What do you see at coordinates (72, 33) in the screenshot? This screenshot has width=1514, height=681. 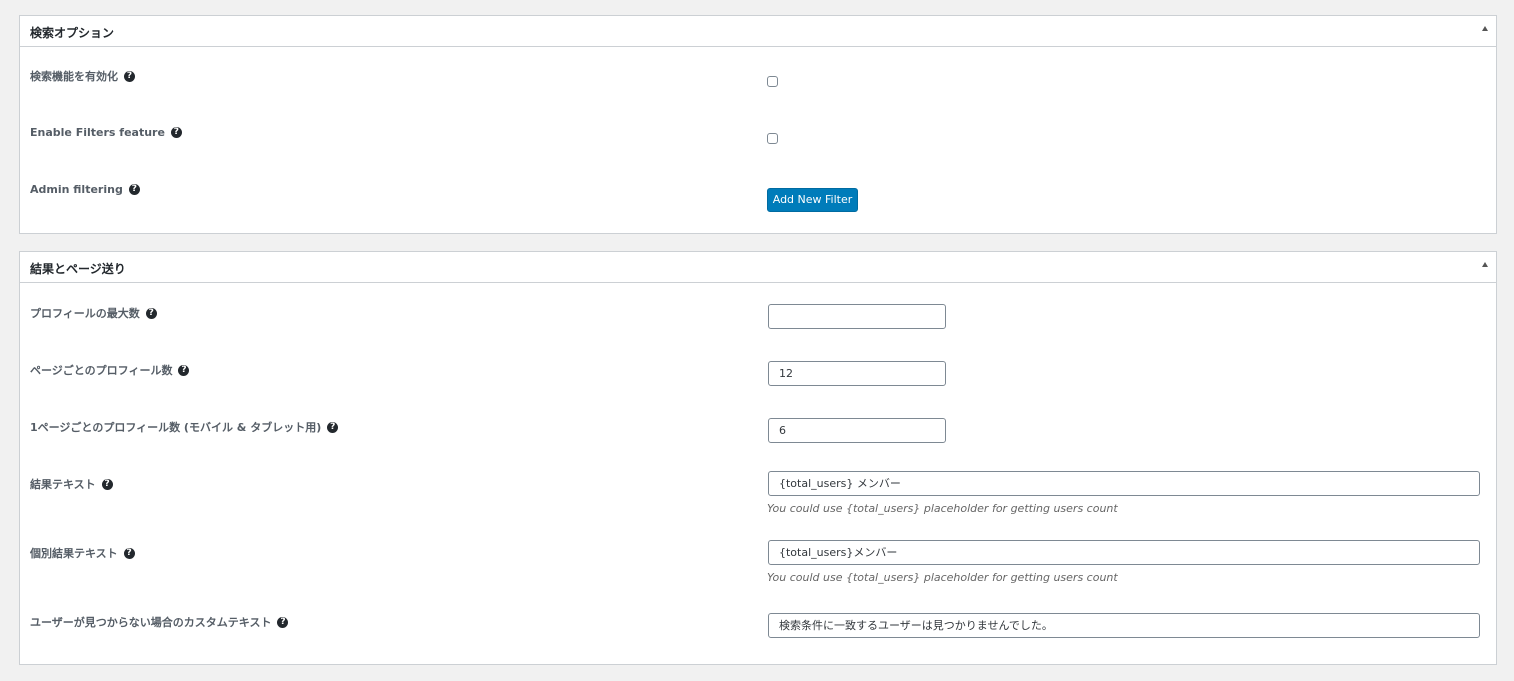 I see `search-options-title: 検索オプション` at bounding box center [72, 33].